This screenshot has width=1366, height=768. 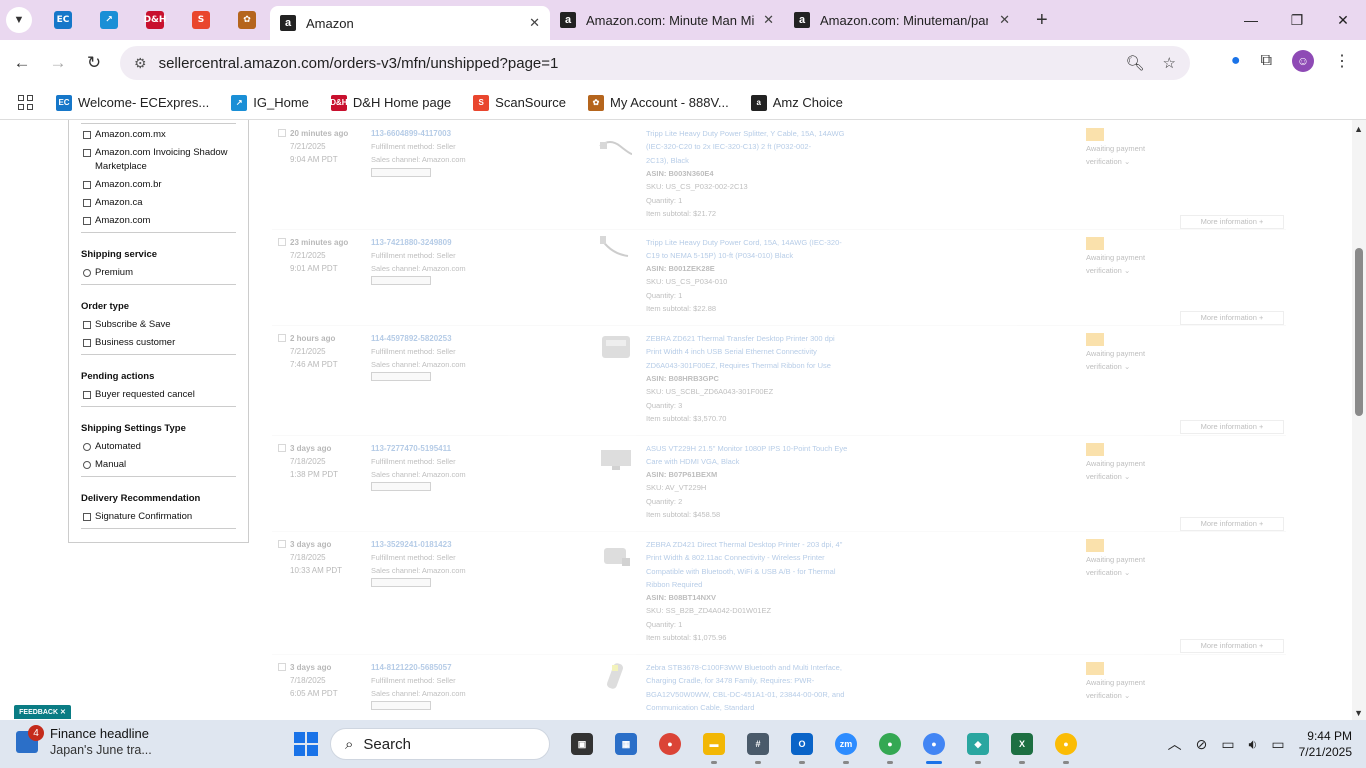 What do you see at coordinates (411, 338) in the screenshot?
I see `order-id-link: 114-4597892-5820253` at bounding box center [411, 338].